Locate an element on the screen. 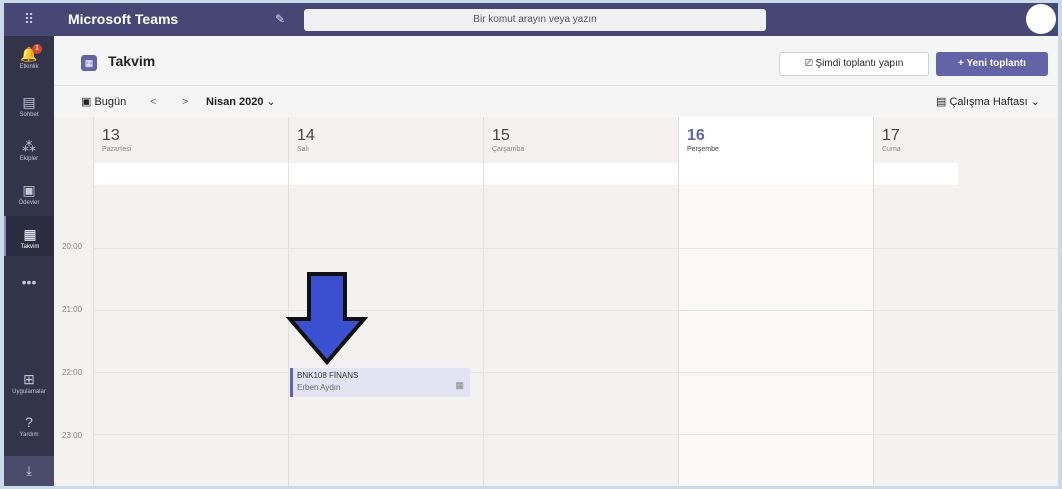 The height and width of the screenshot is (489, 1062). teams-meeting-icon: ▦ is located at coordinates (459, 385).